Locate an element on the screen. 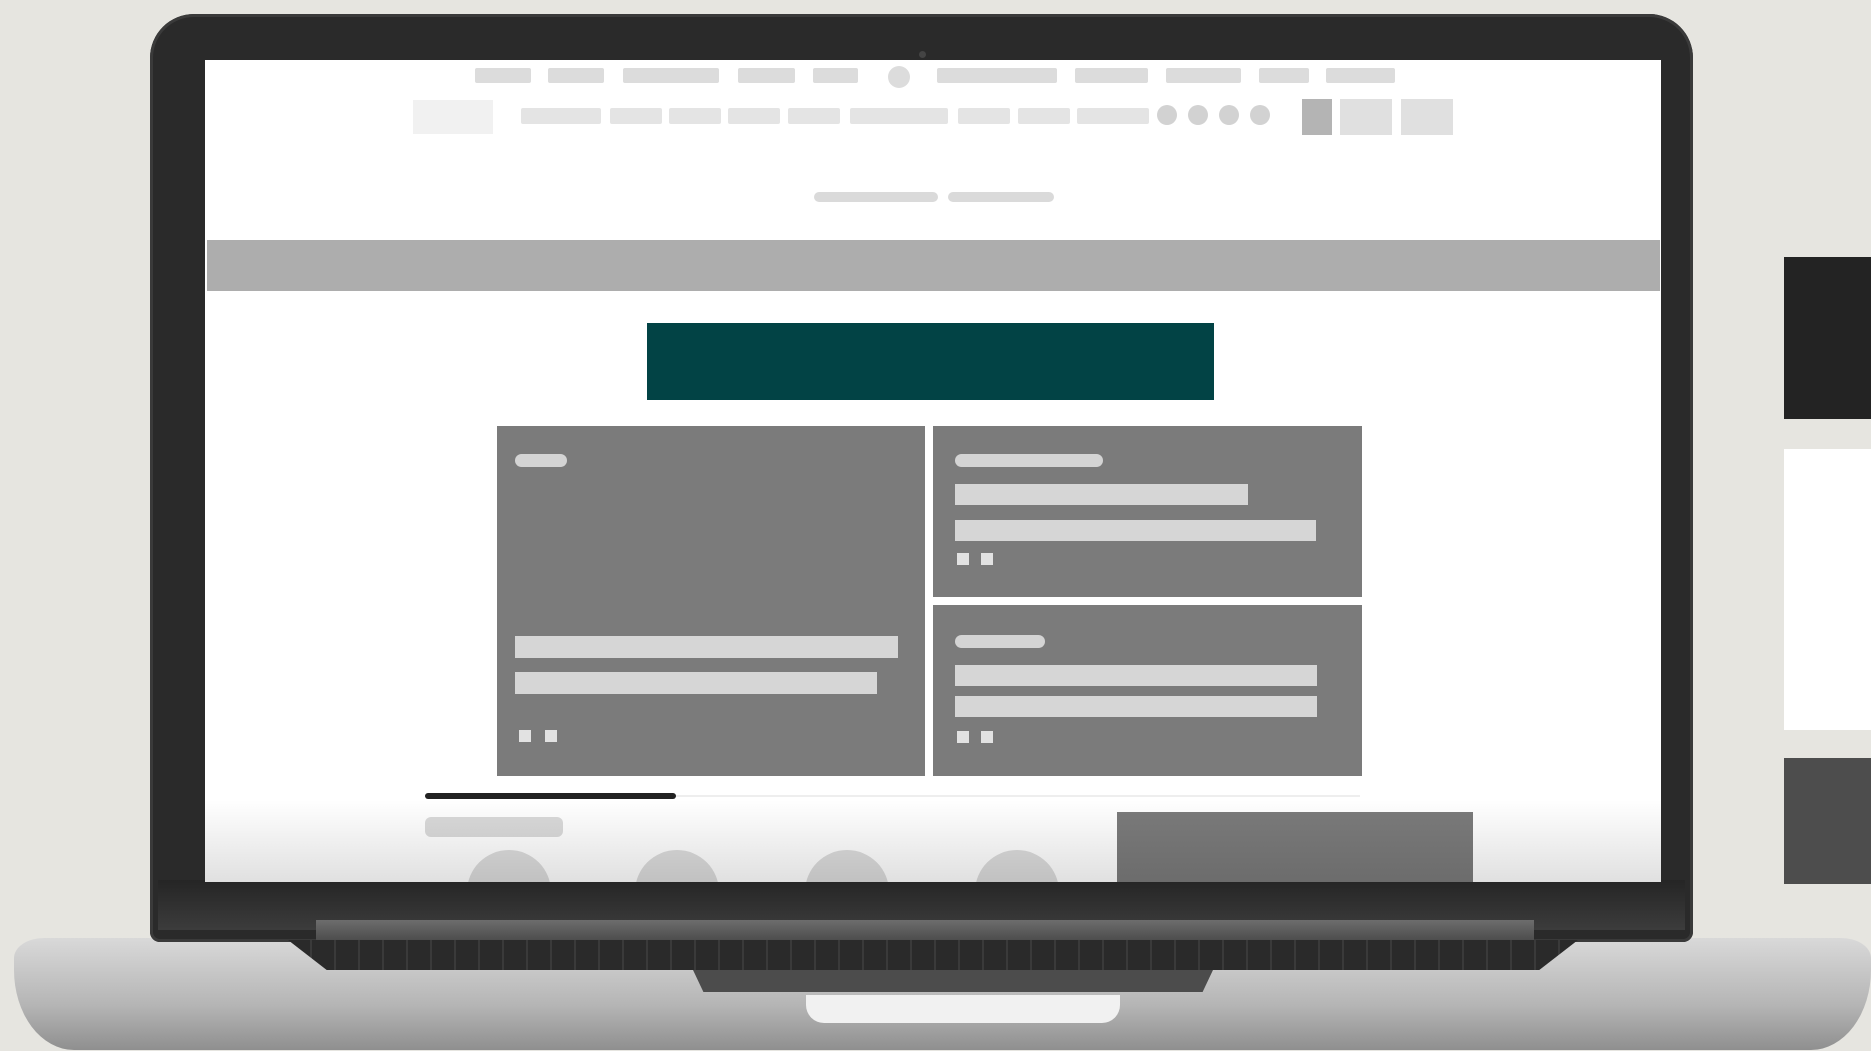 This screenshot has height=1051, width=1871. featured-card-bottom is located at coordinates (1147, 690).